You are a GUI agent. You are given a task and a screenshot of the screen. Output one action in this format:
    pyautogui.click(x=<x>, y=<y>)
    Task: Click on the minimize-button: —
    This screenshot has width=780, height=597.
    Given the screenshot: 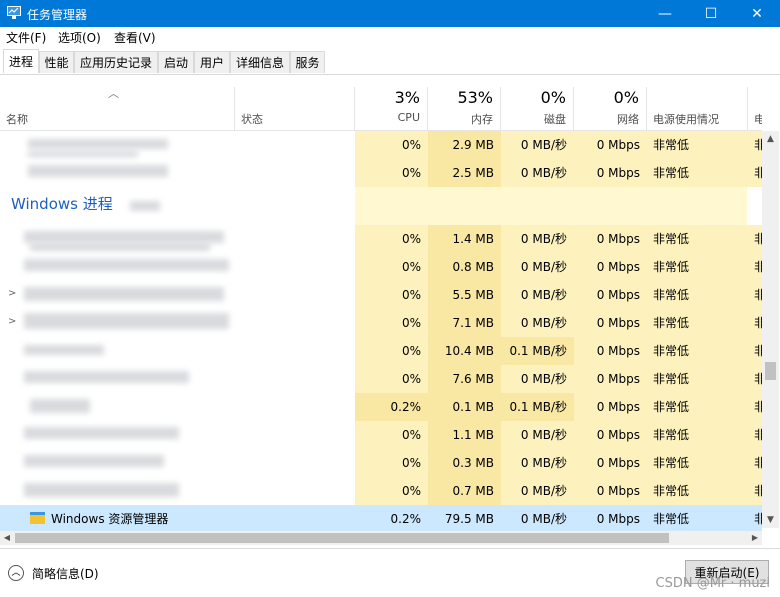 What is the action you would take?
    pyautogui.click(x=665, y=13)
    